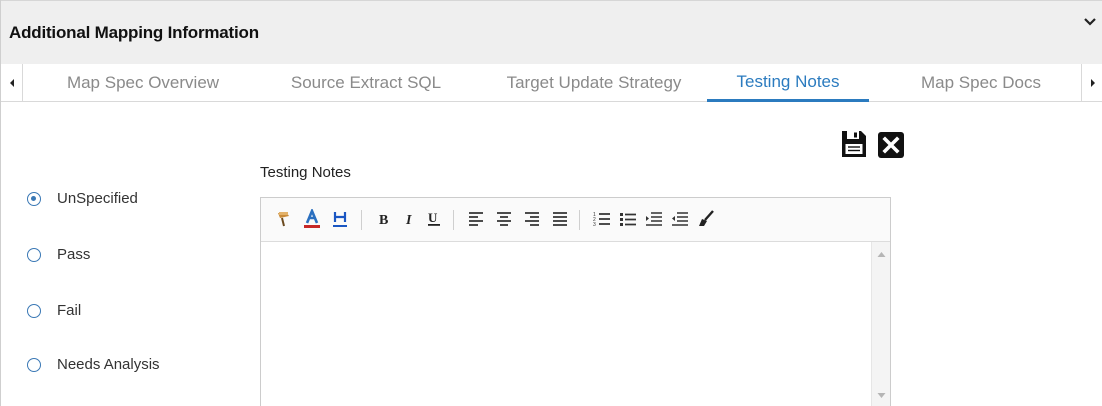 The height and width of the screenshot is (406, 1102). What do you see at coordinates (706, 219) in the screenshot?
I see `clear-format-icon` at bounding box center [706, 219].